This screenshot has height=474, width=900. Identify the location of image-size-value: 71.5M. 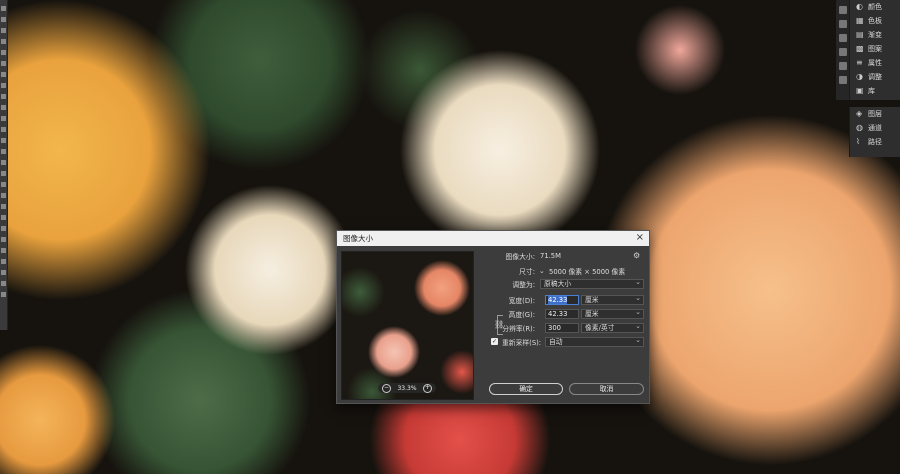
(550, 256).